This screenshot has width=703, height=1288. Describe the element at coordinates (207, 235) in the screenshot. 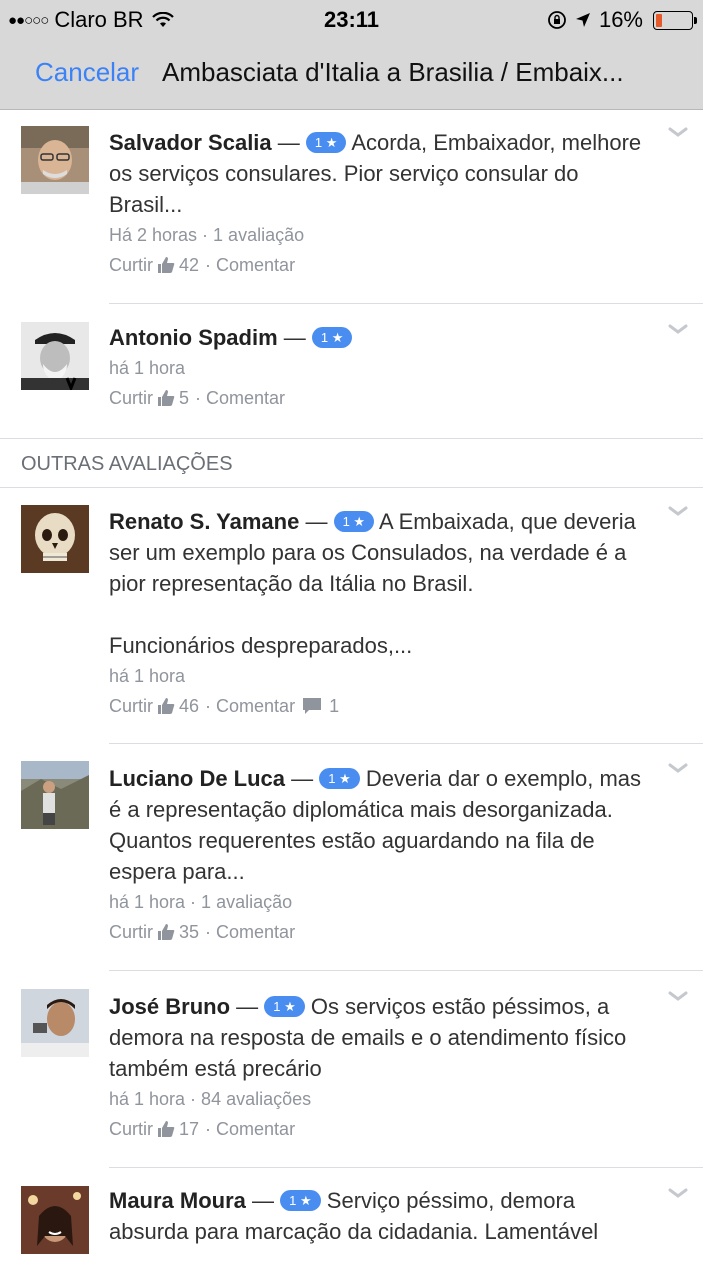

I see `review-meta: Há 2 horas · 1 avaliação` at that location.